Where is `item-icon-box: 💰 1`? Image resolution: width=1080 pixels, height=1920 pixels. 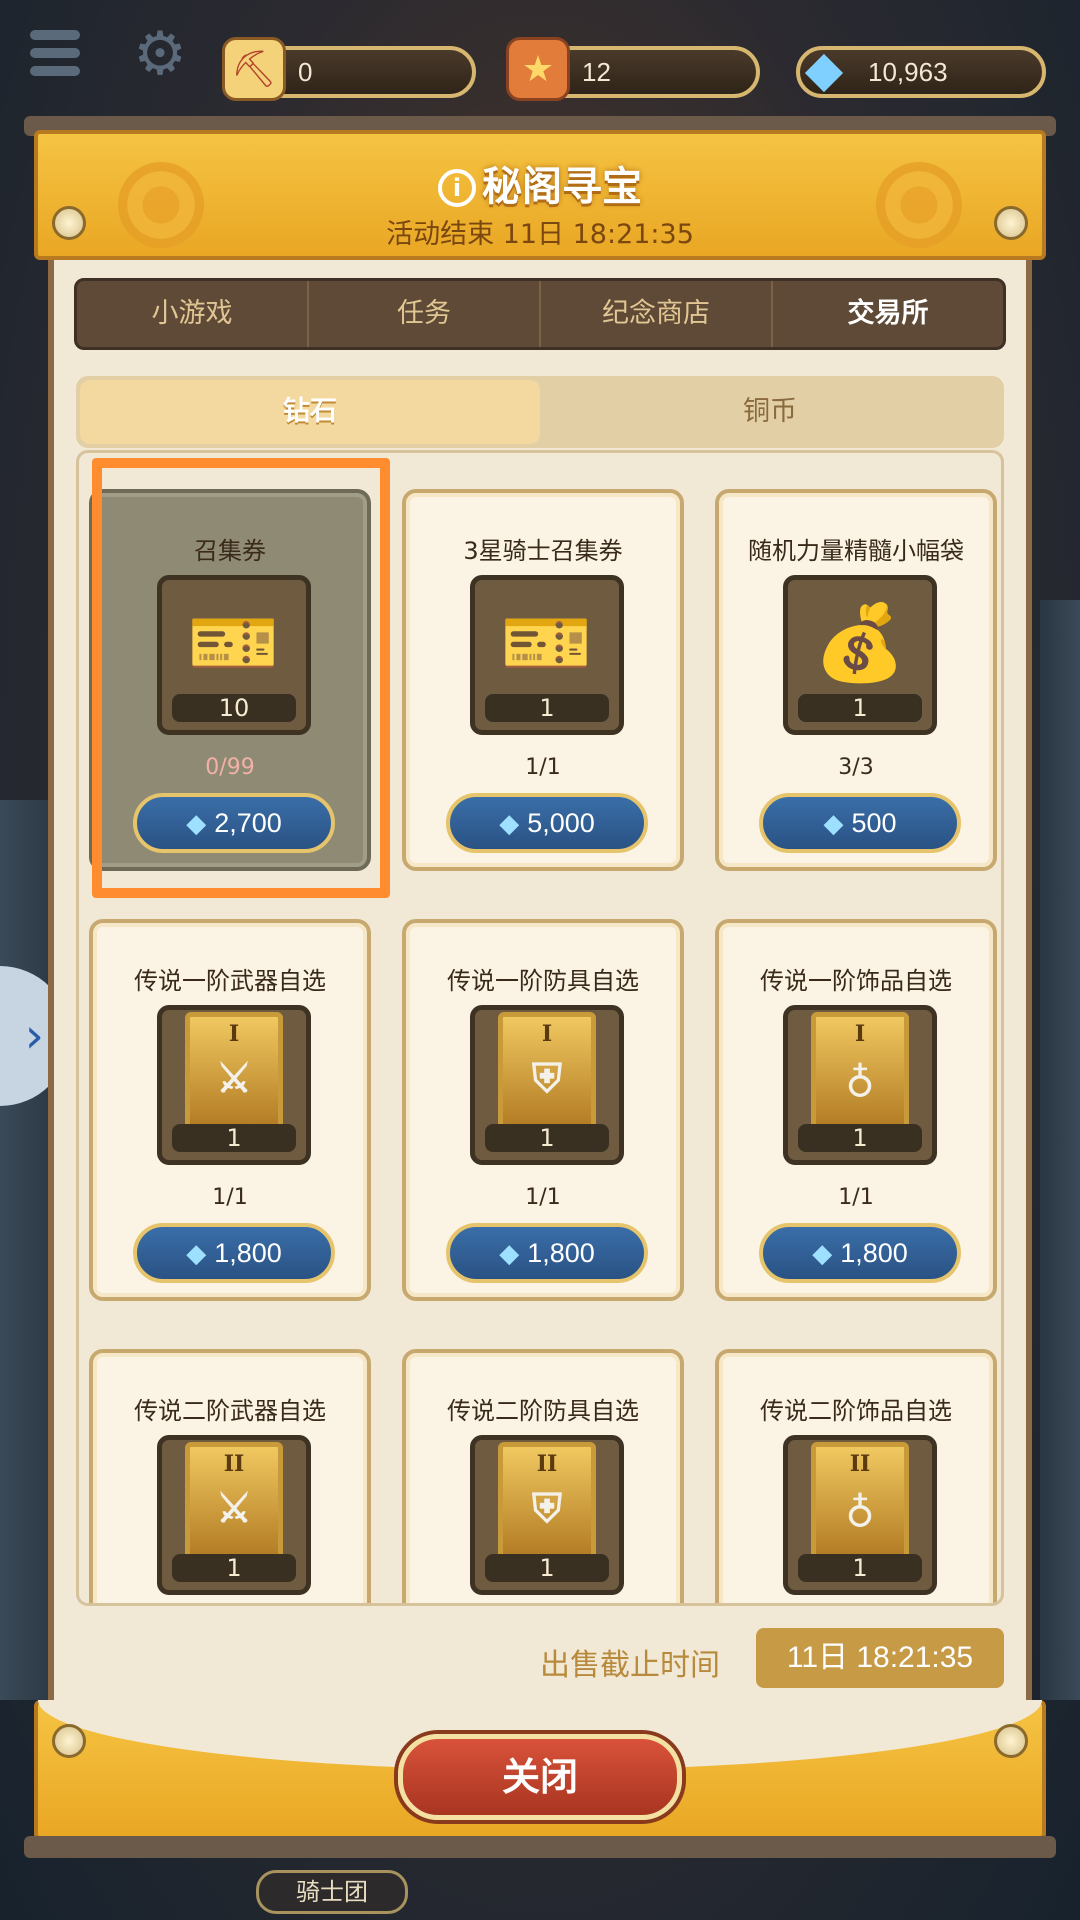 item-icon-box: 💰 1 is located at coordinates (860, 655).